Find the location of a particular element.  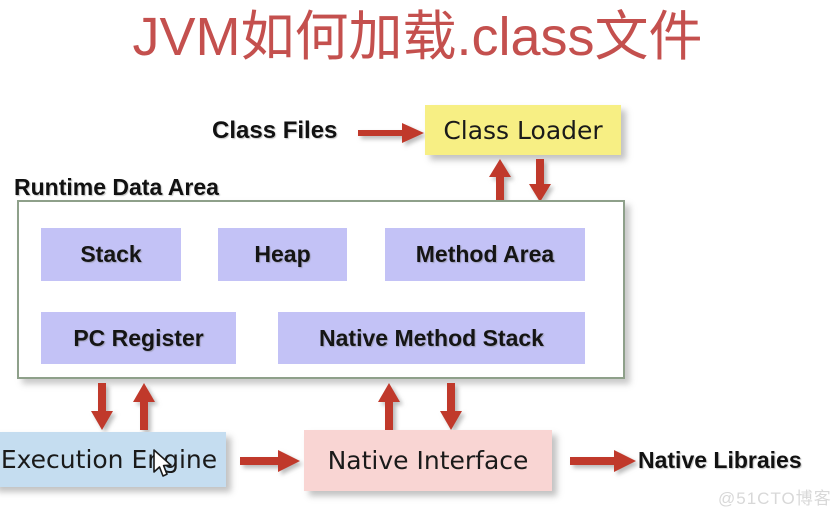

arrow-runtime-to-execution-engine-down is located at coordinates (102, 406).